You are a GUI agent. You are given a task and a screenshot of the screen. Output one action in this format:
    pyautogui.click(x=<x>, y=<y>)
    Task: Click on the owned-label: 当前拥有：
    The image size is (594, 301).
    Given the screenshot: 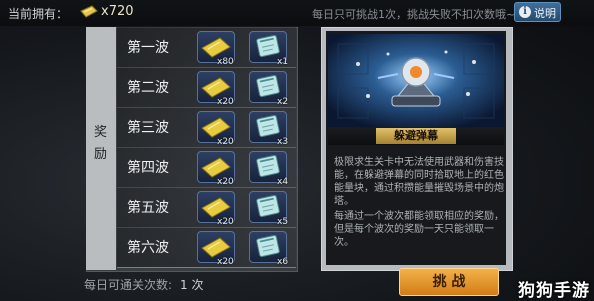 What is the action you would take?
    pyautogui.click(x=38, y=14)
    